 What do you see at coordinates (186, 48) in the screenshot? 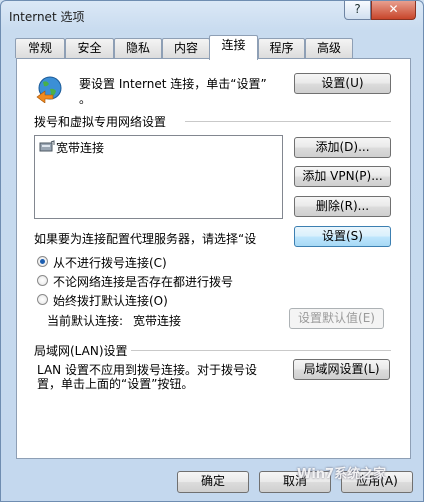
I see `tab-content: 内容` at bounding box center [186, 48].